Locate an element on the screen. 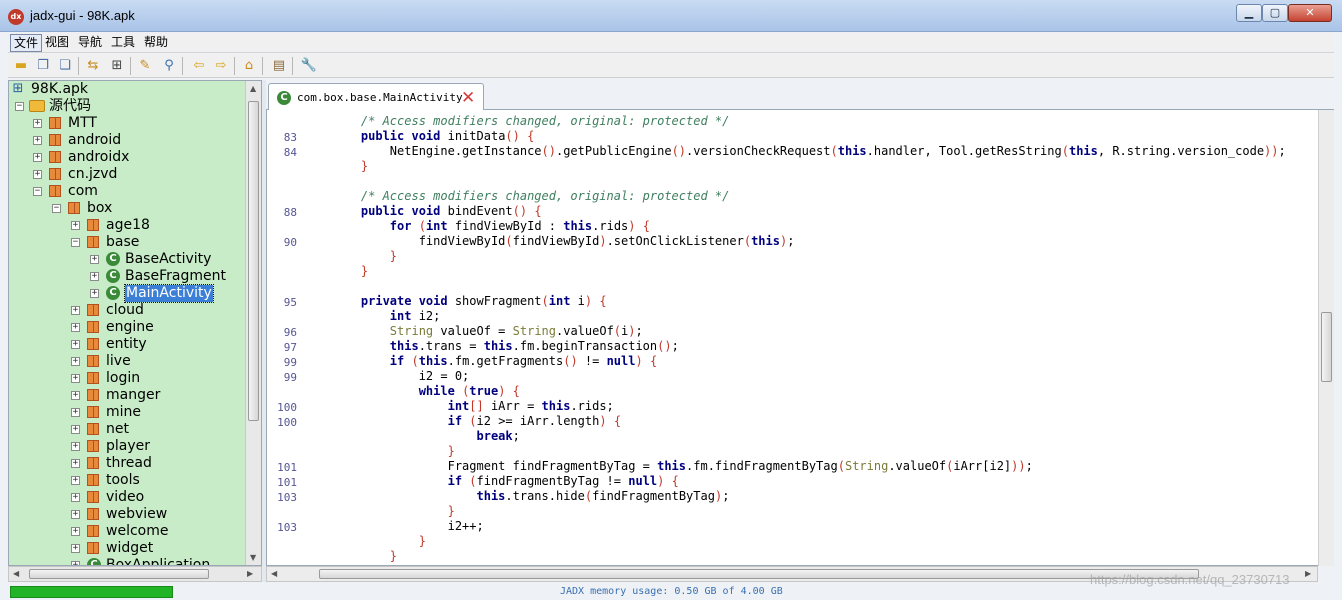  title-bar: dx jadx-gui - 98K.apk ▁ ▢ ✕ is located at coordinates (671, 16).